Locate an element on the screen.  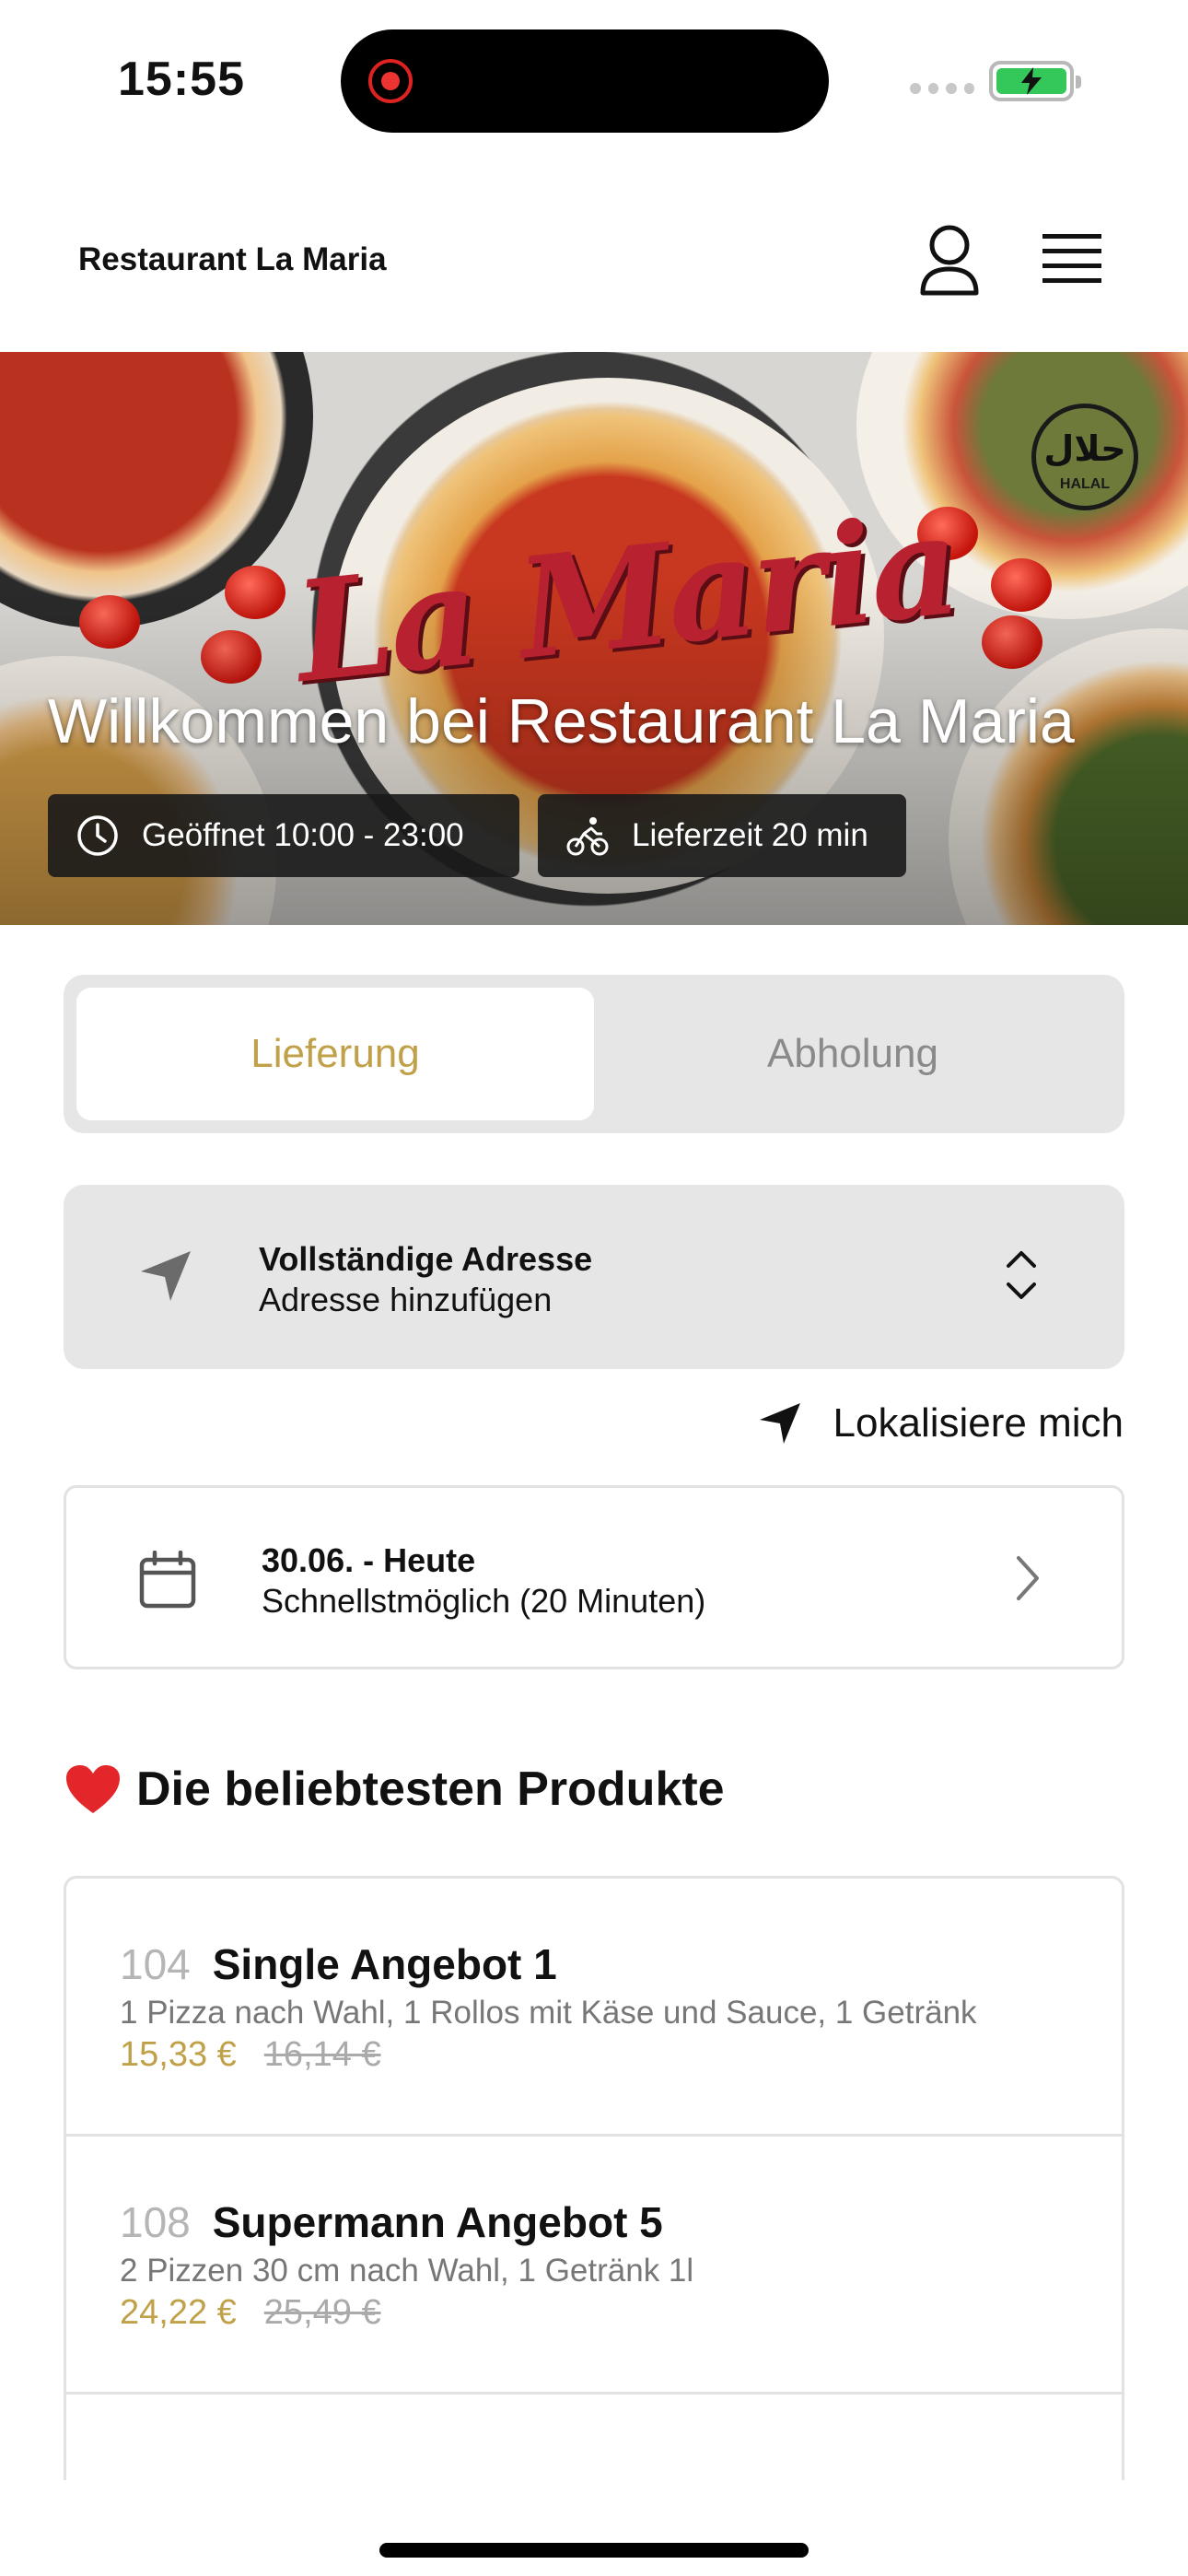
halal-arabic-text: حلال is located at coordinates (1084, 449).